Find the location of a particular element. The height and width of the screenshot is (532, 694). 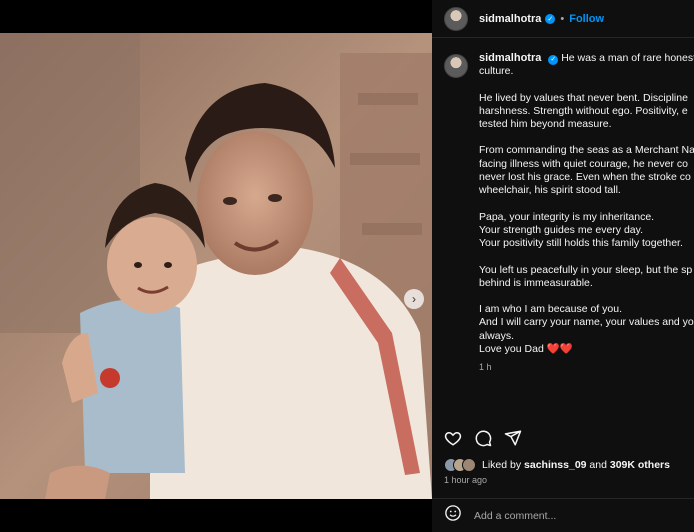

liker-avatar is located at coordinates (469, 465).